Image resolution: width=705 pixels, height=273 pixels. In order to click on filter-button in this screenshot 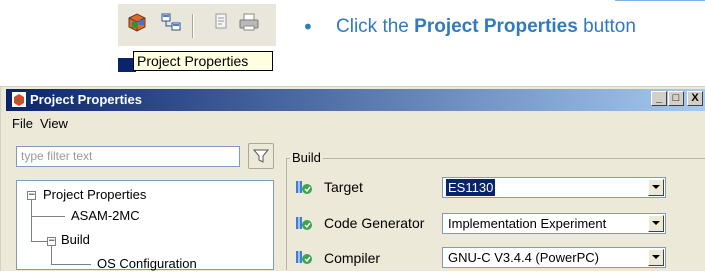, I will do `click(261, 156)`.